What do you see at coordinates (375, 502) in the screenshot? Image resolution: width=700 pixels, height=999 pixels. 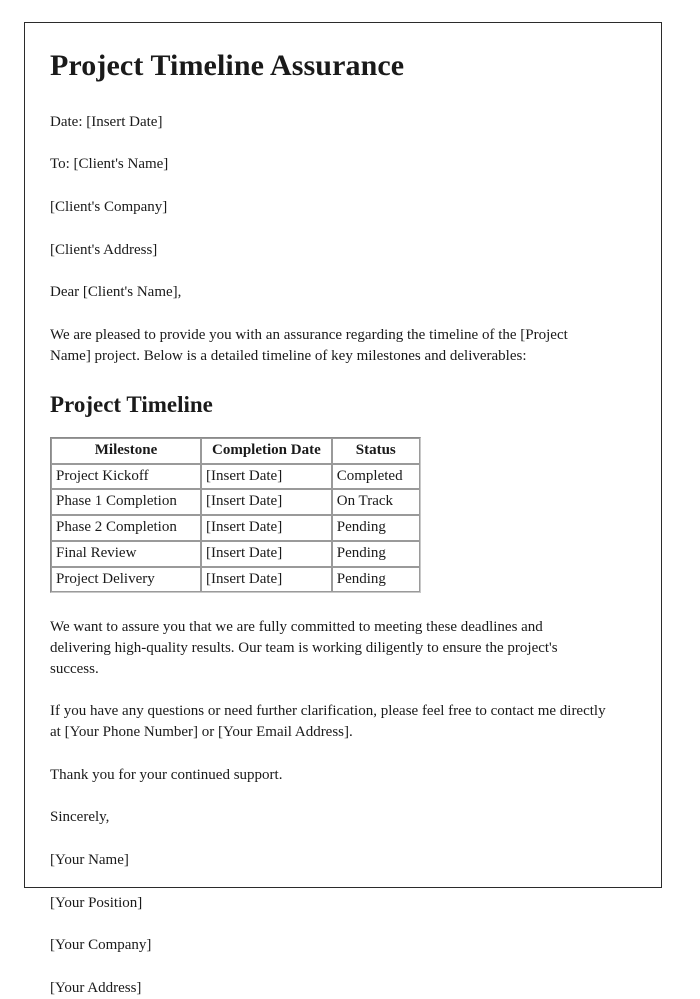 I see `cell-status: On Track` at bounding box center [375, 502].